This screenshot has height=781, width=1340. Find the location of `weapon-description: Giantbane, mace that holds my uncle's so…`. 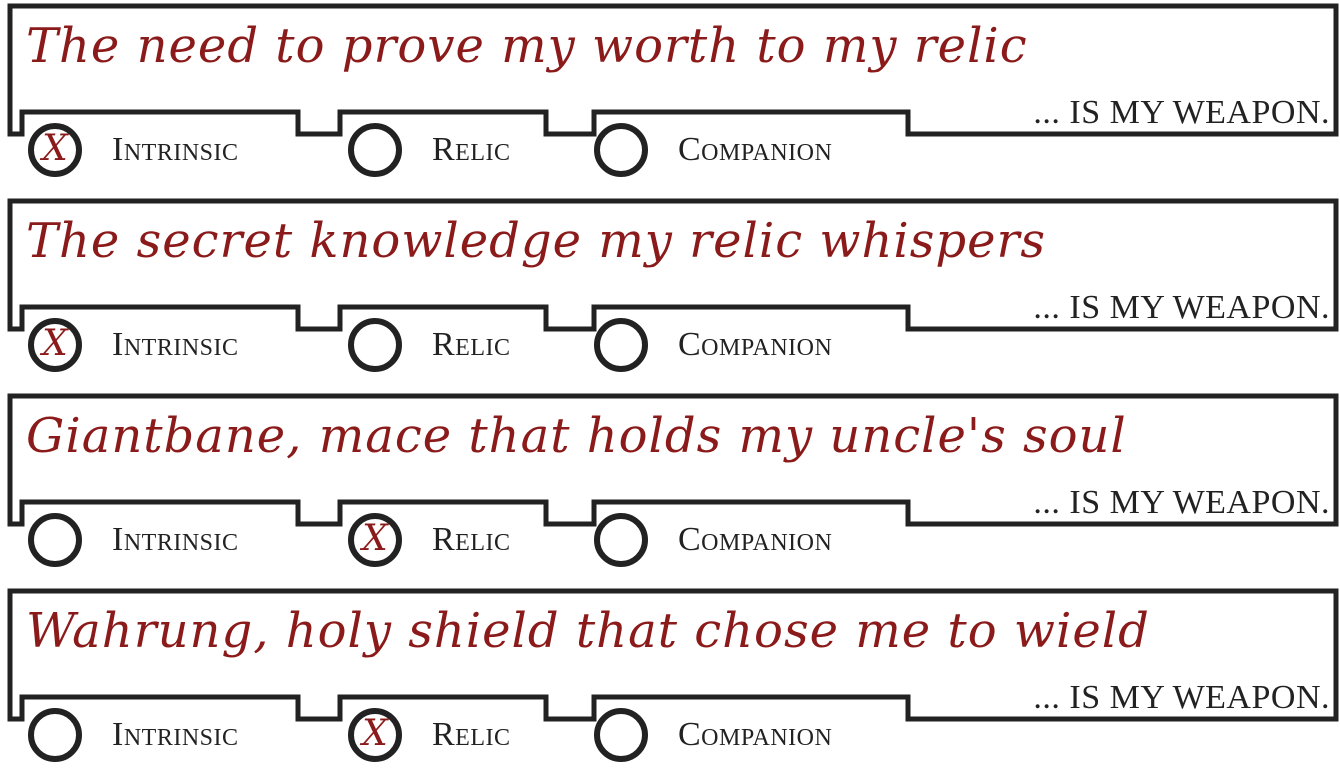

weapon-description: Giantbane, mace that holds my uncle's so… is located at coordinates (671, 436).